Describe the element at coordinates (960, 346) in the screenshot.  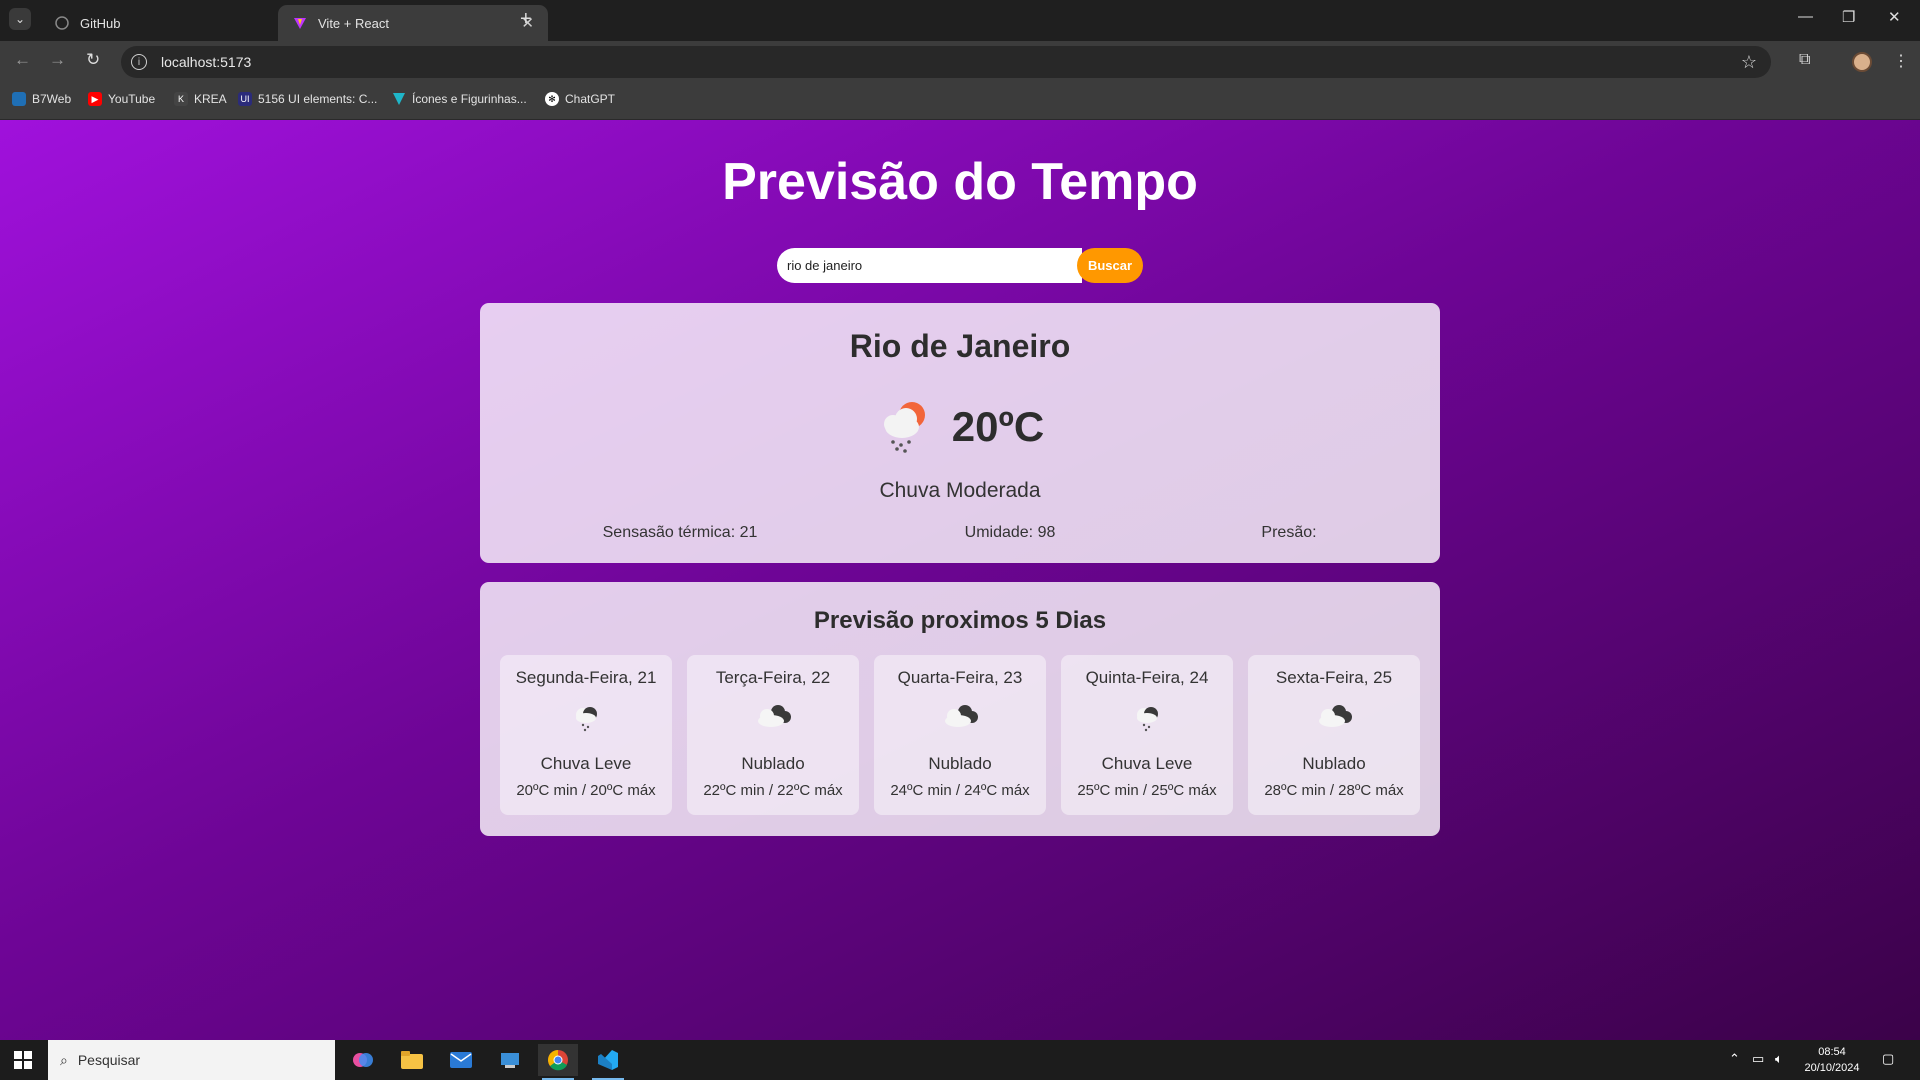
I see `city-name: Rio de Janeiro` at that location.